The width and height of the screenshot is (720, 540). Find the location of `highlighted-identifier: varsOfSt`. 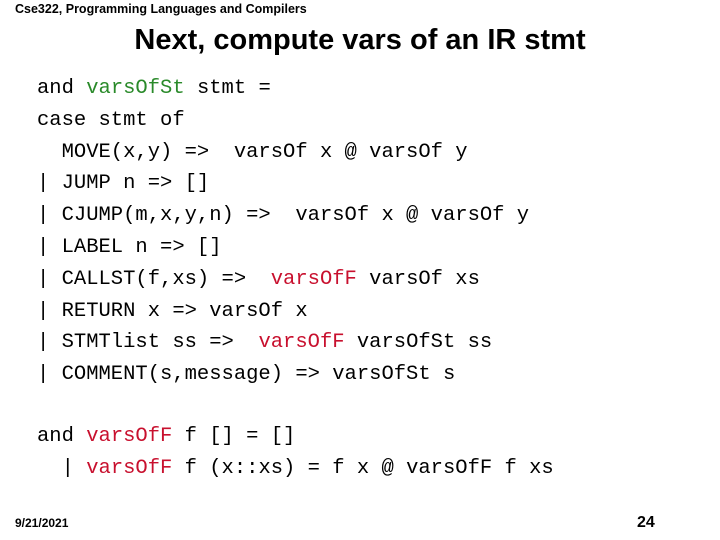

highlighted-identifier: varsOfSt is located at coordinates (135, 88).